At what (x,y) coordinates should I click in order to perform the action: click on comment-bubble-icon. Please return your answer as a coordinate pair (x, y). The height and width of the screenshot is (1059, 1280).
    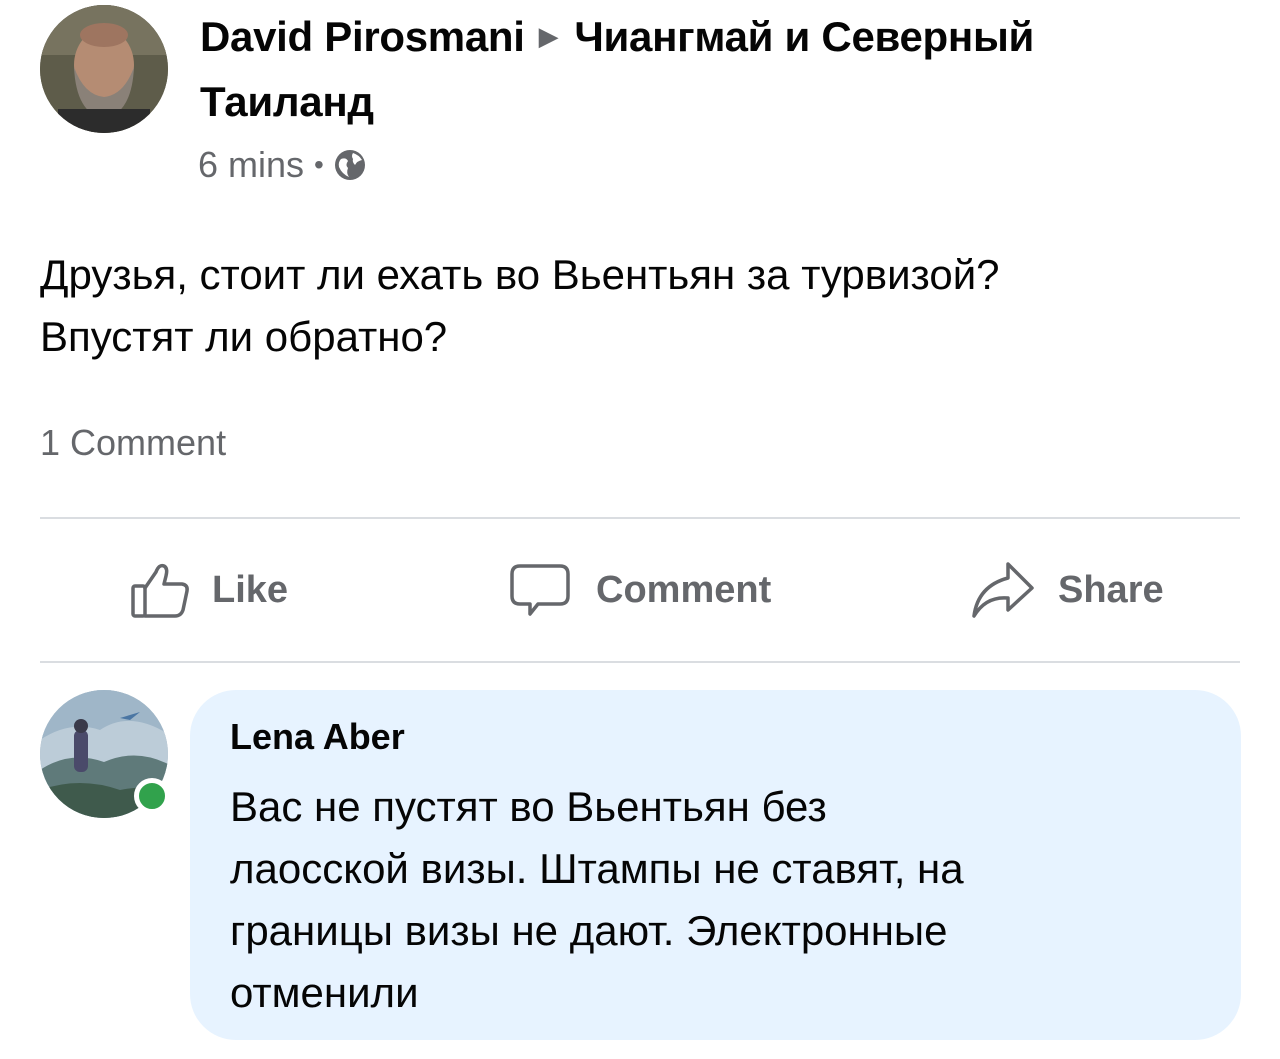
    Looking at the image, I should click on (540, 590).